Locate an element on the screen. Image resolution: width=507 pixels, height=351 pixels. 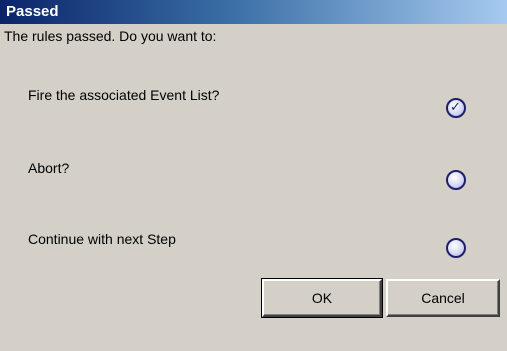
ok-button: OK is located at coordinates (322, 298).